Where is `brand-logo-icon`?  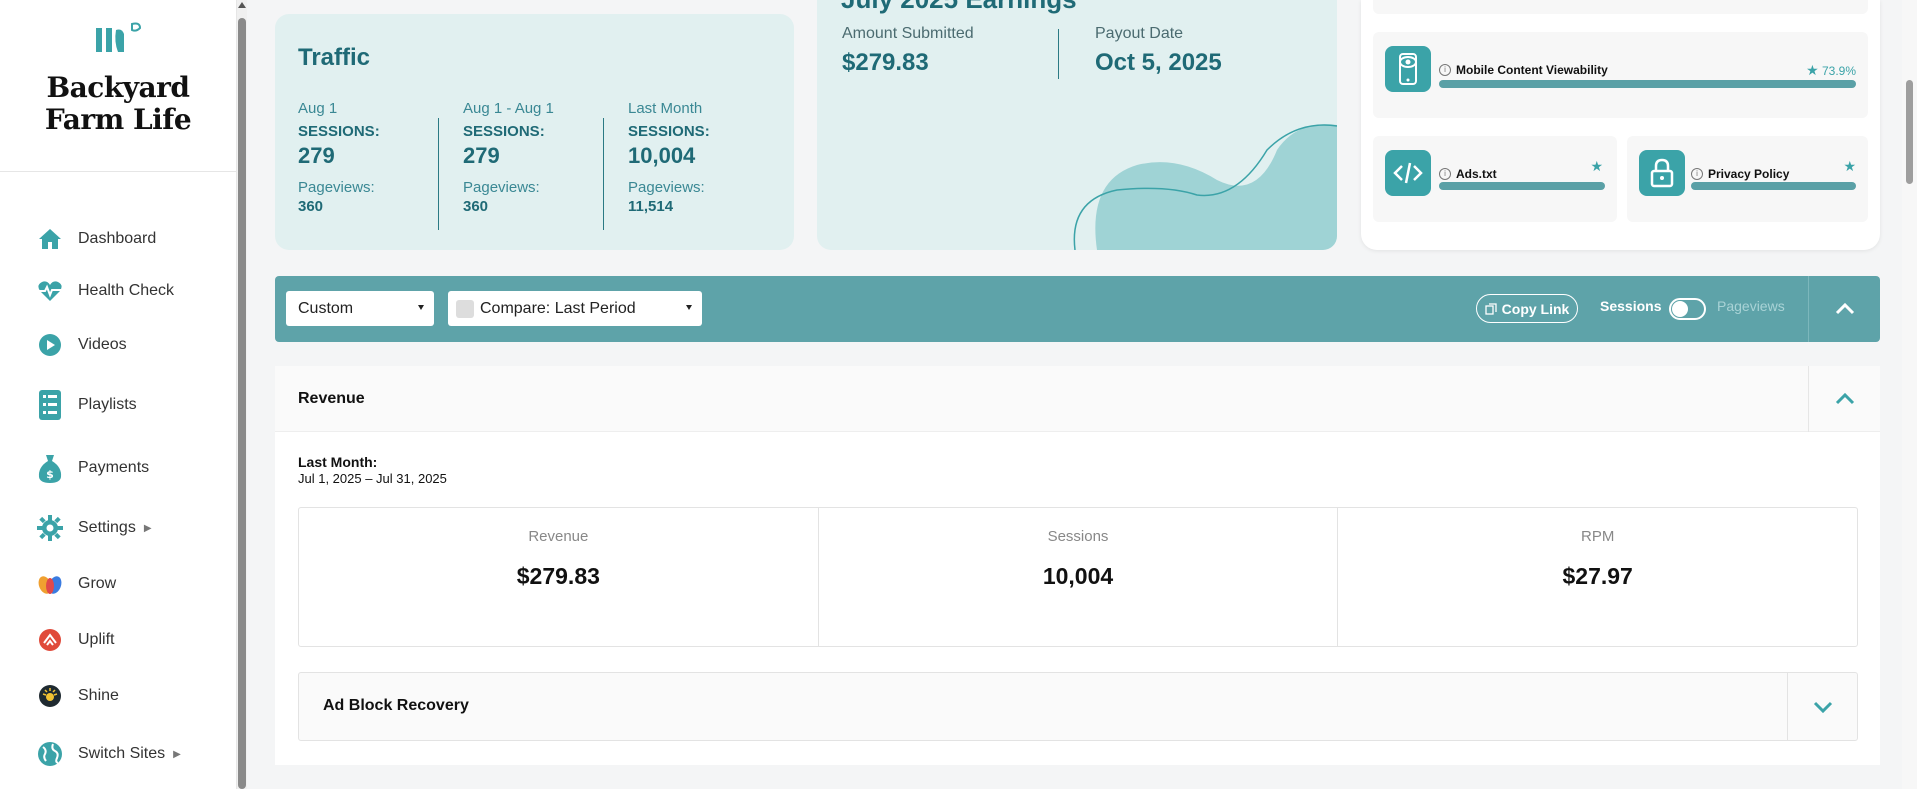
brand-logo-icon is located at coordinates (119, 37).